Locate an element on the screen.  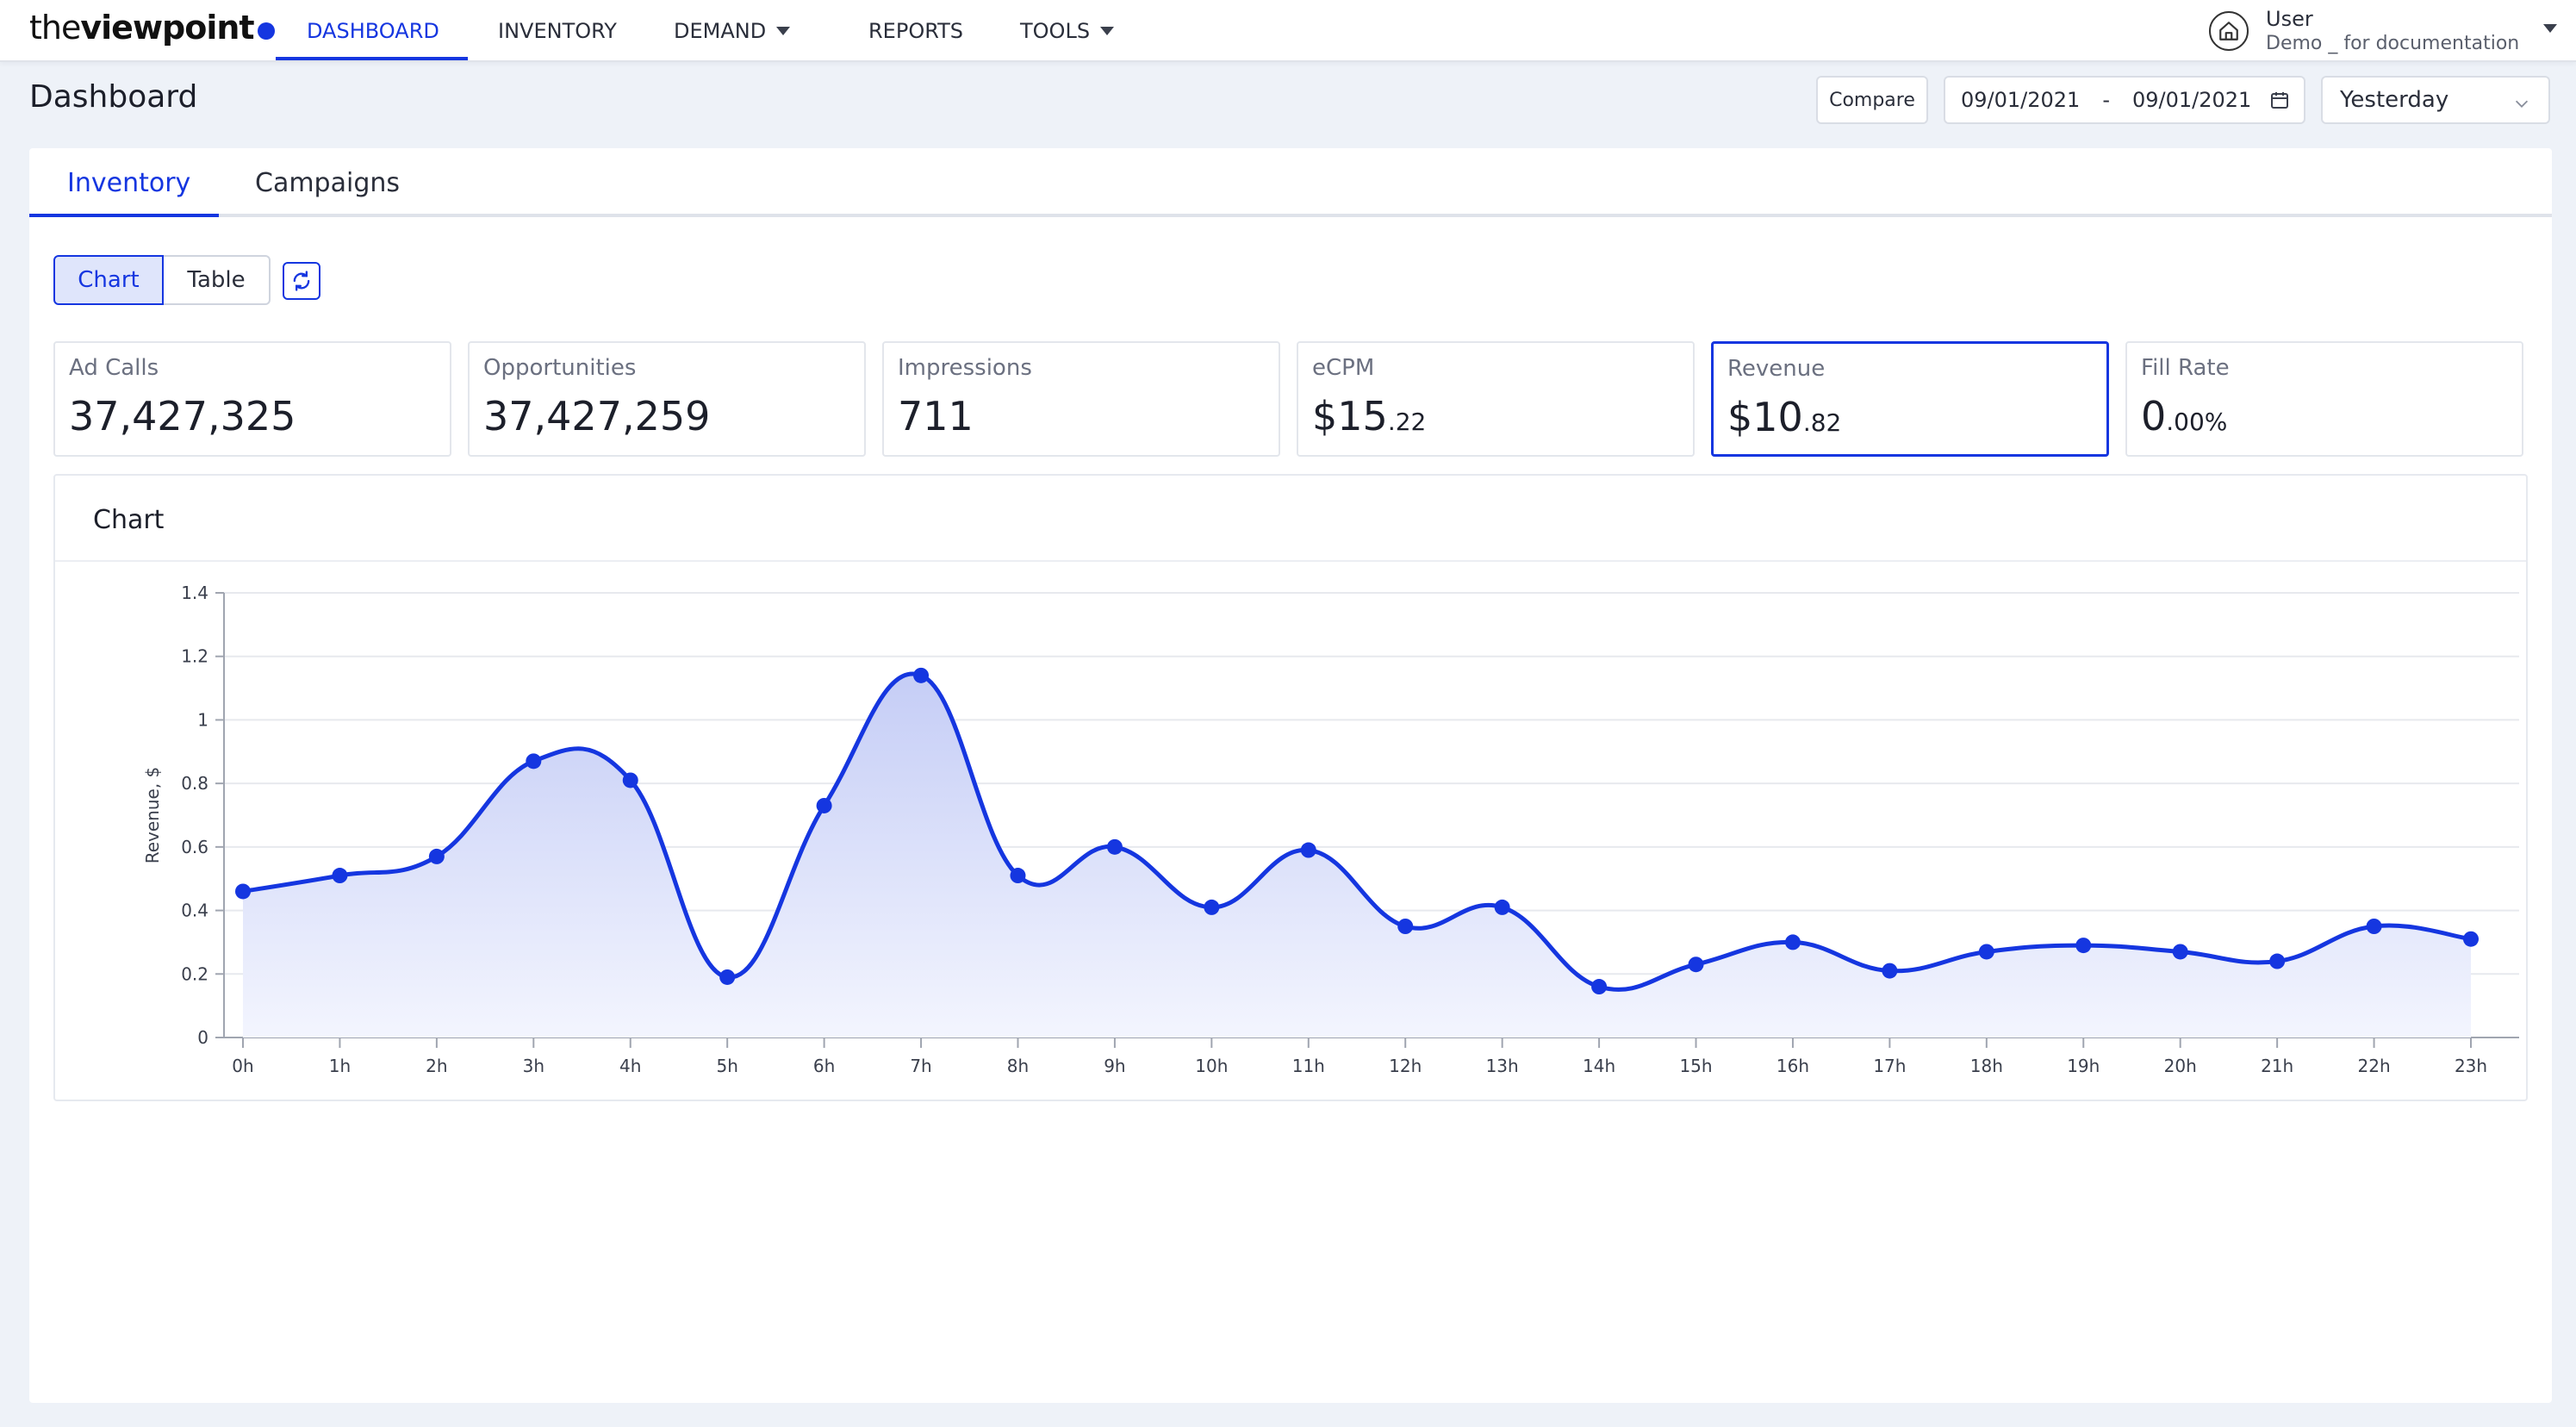
x-tick-label: 2h is located at coordinates (437, 1066).